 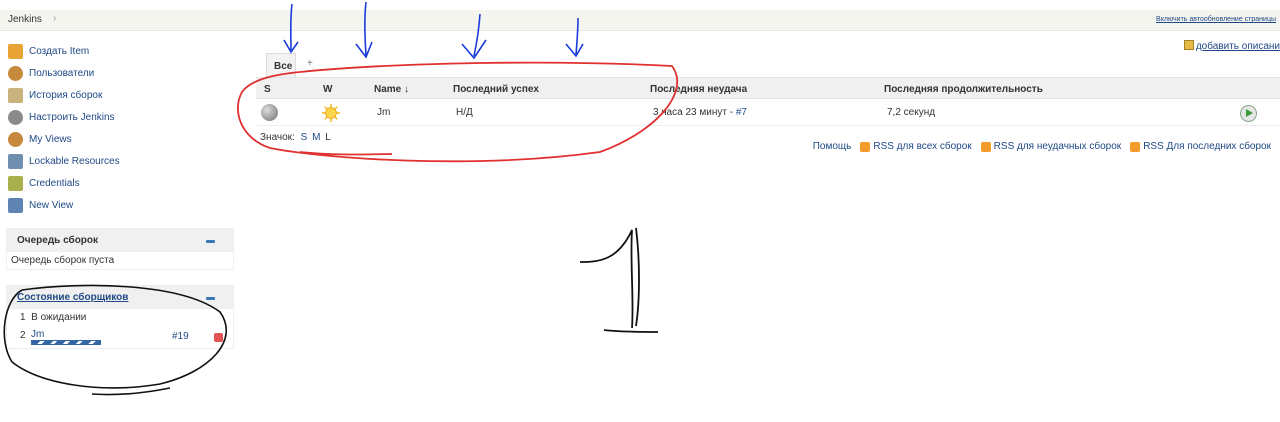 What do you see at coordinates (59, 317) in the screenshot?
I see `executor-status: В ожидании` at bounding box center [59, 317].